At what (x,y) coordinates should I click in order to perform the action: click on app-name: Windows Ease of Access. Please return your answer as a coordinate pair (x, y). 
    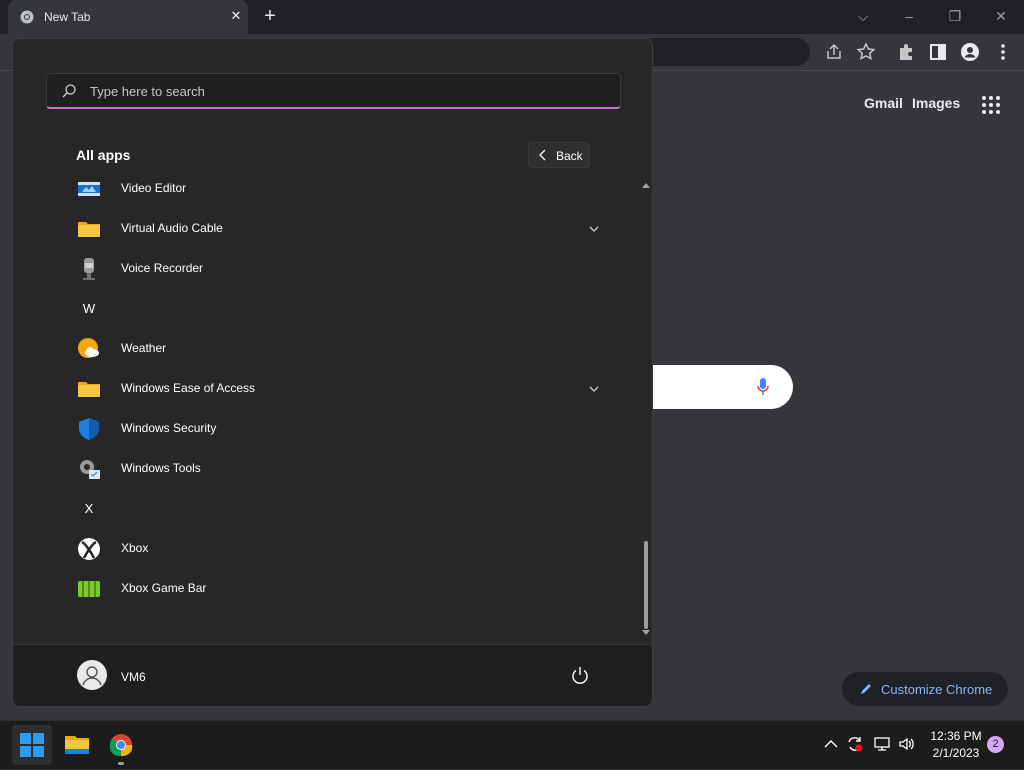
    Looking at the image, I should click on (188, 388).